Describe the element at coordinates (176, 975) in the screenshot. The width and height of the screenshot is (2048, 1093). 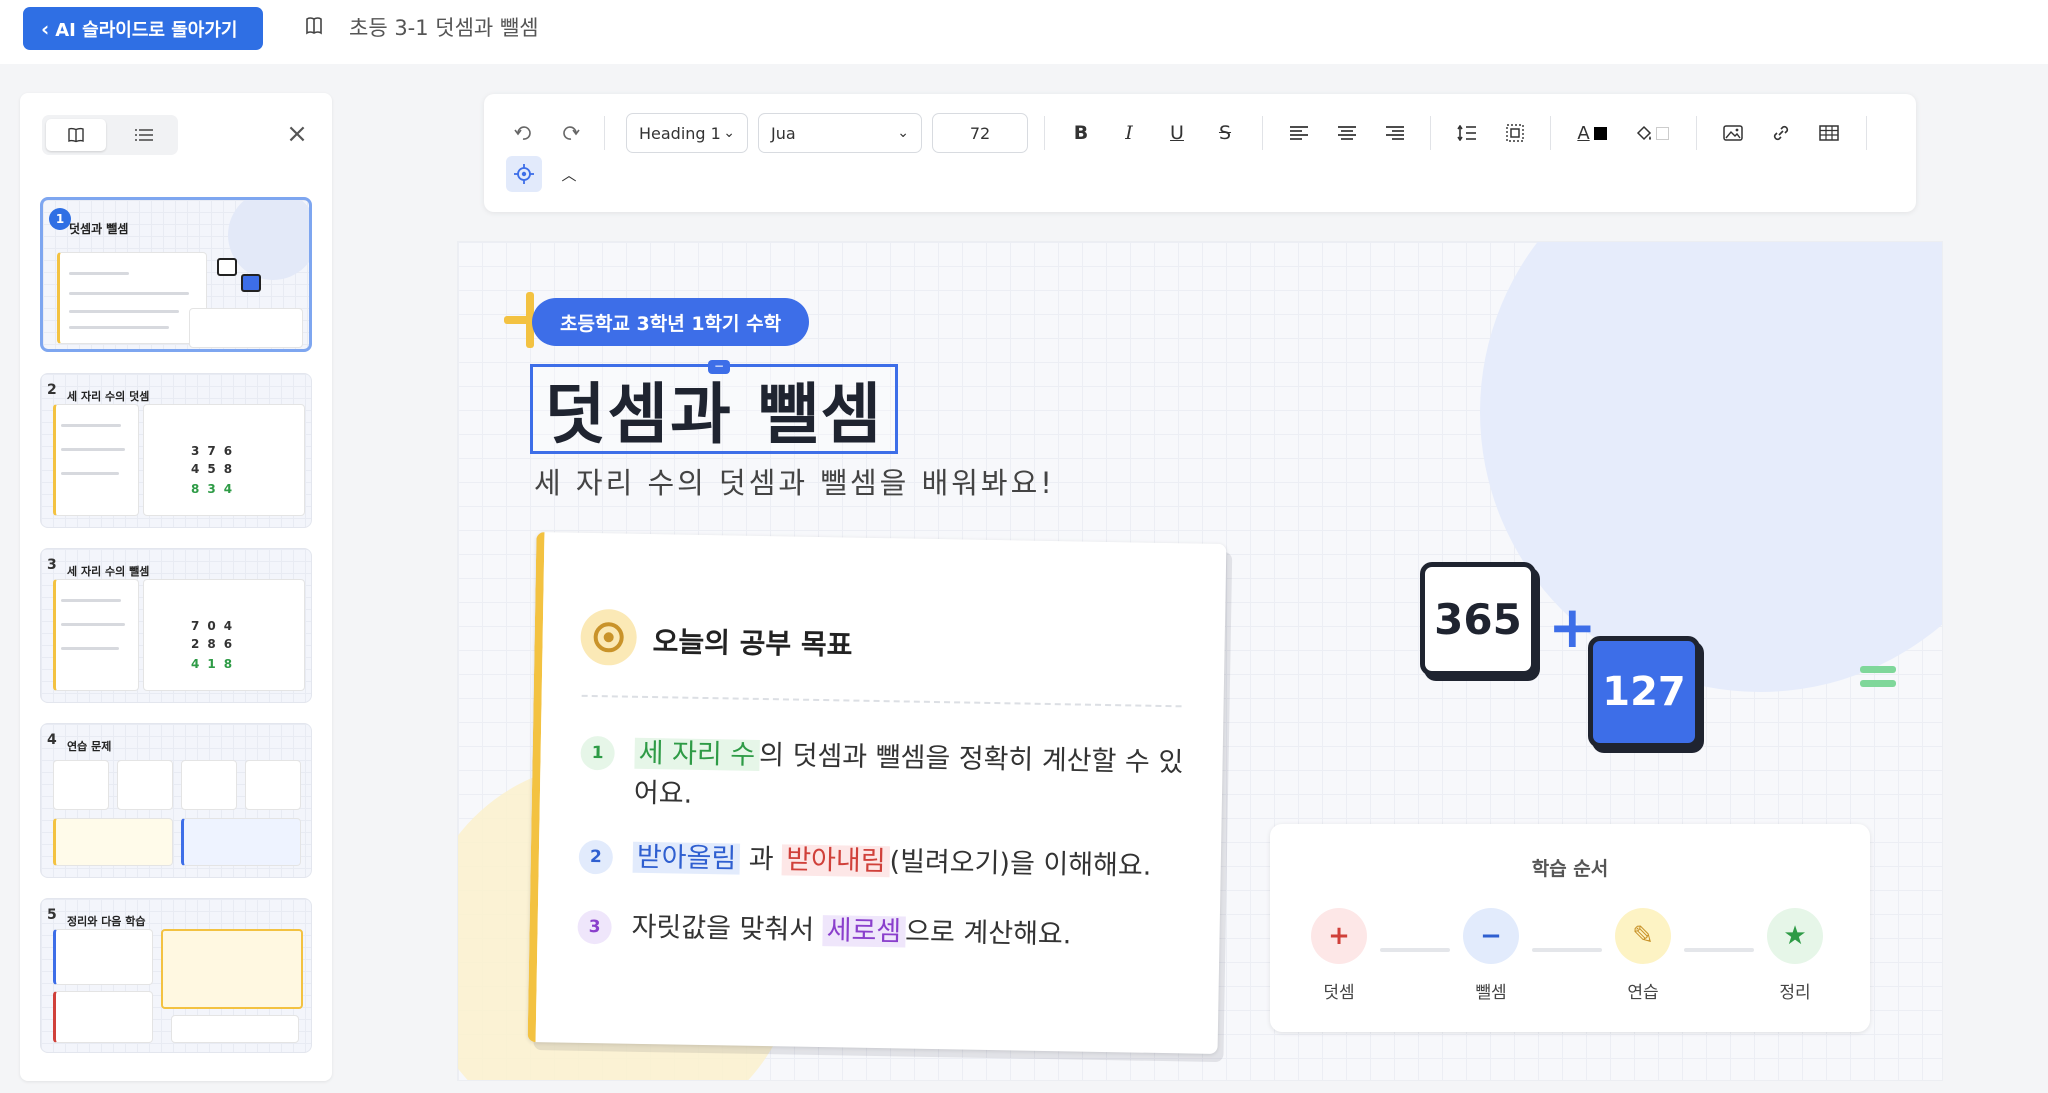
I see `slide-thumbnail-5: 5 정리와 다음 학습` at that location.